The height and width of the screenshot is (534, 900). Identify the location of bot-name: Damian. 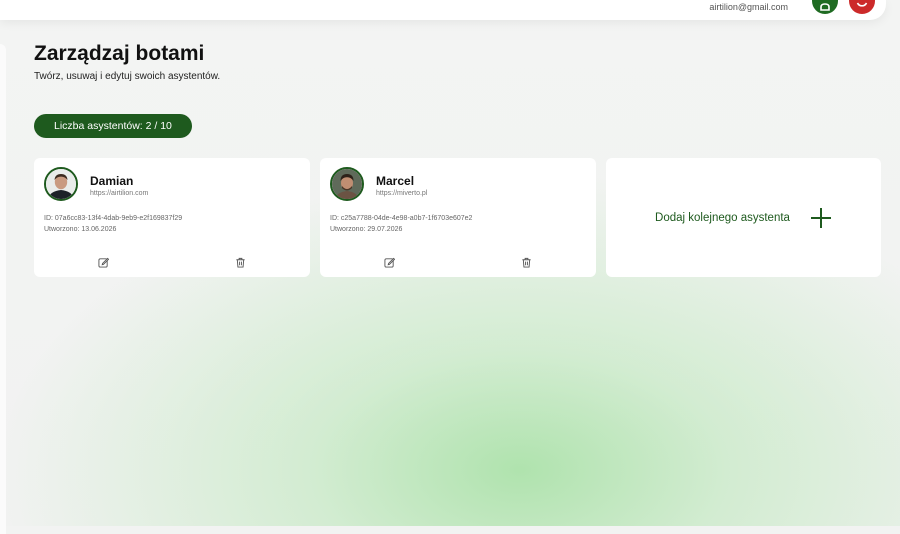
(112, 181).